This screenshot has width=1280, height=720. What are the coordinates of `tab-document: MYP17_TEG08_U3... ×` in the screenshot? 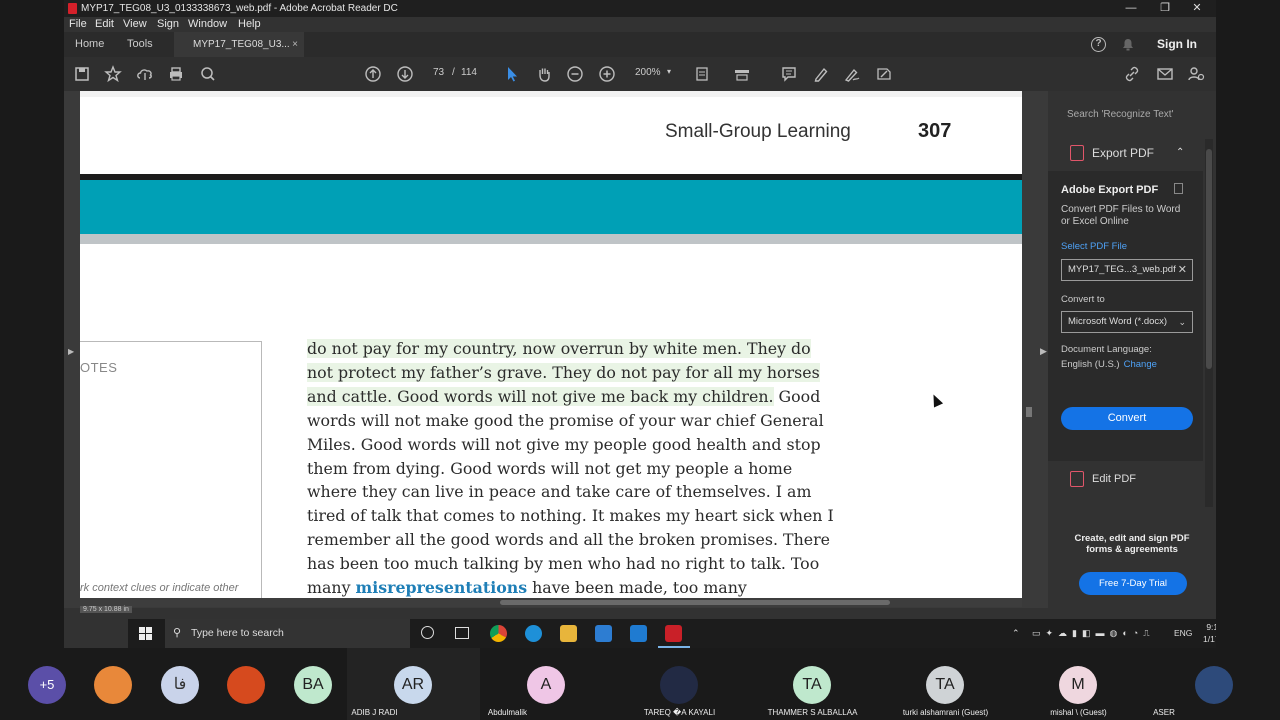 It's located at (239, 44).